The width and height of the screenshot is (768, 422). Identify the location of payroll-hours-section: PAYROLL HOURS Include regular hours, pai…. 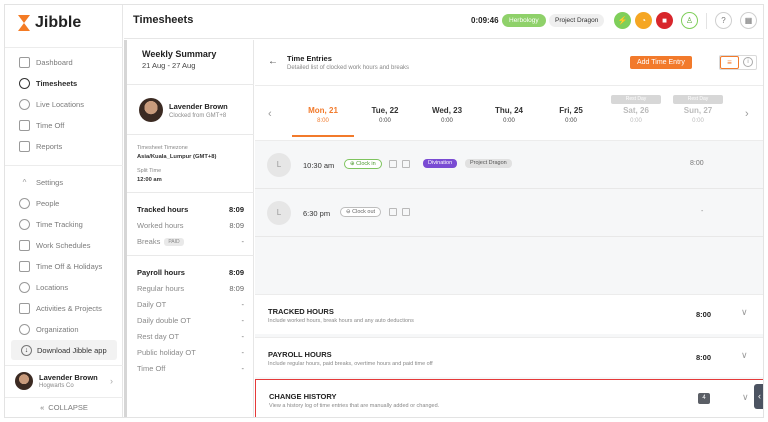
(509, 357).